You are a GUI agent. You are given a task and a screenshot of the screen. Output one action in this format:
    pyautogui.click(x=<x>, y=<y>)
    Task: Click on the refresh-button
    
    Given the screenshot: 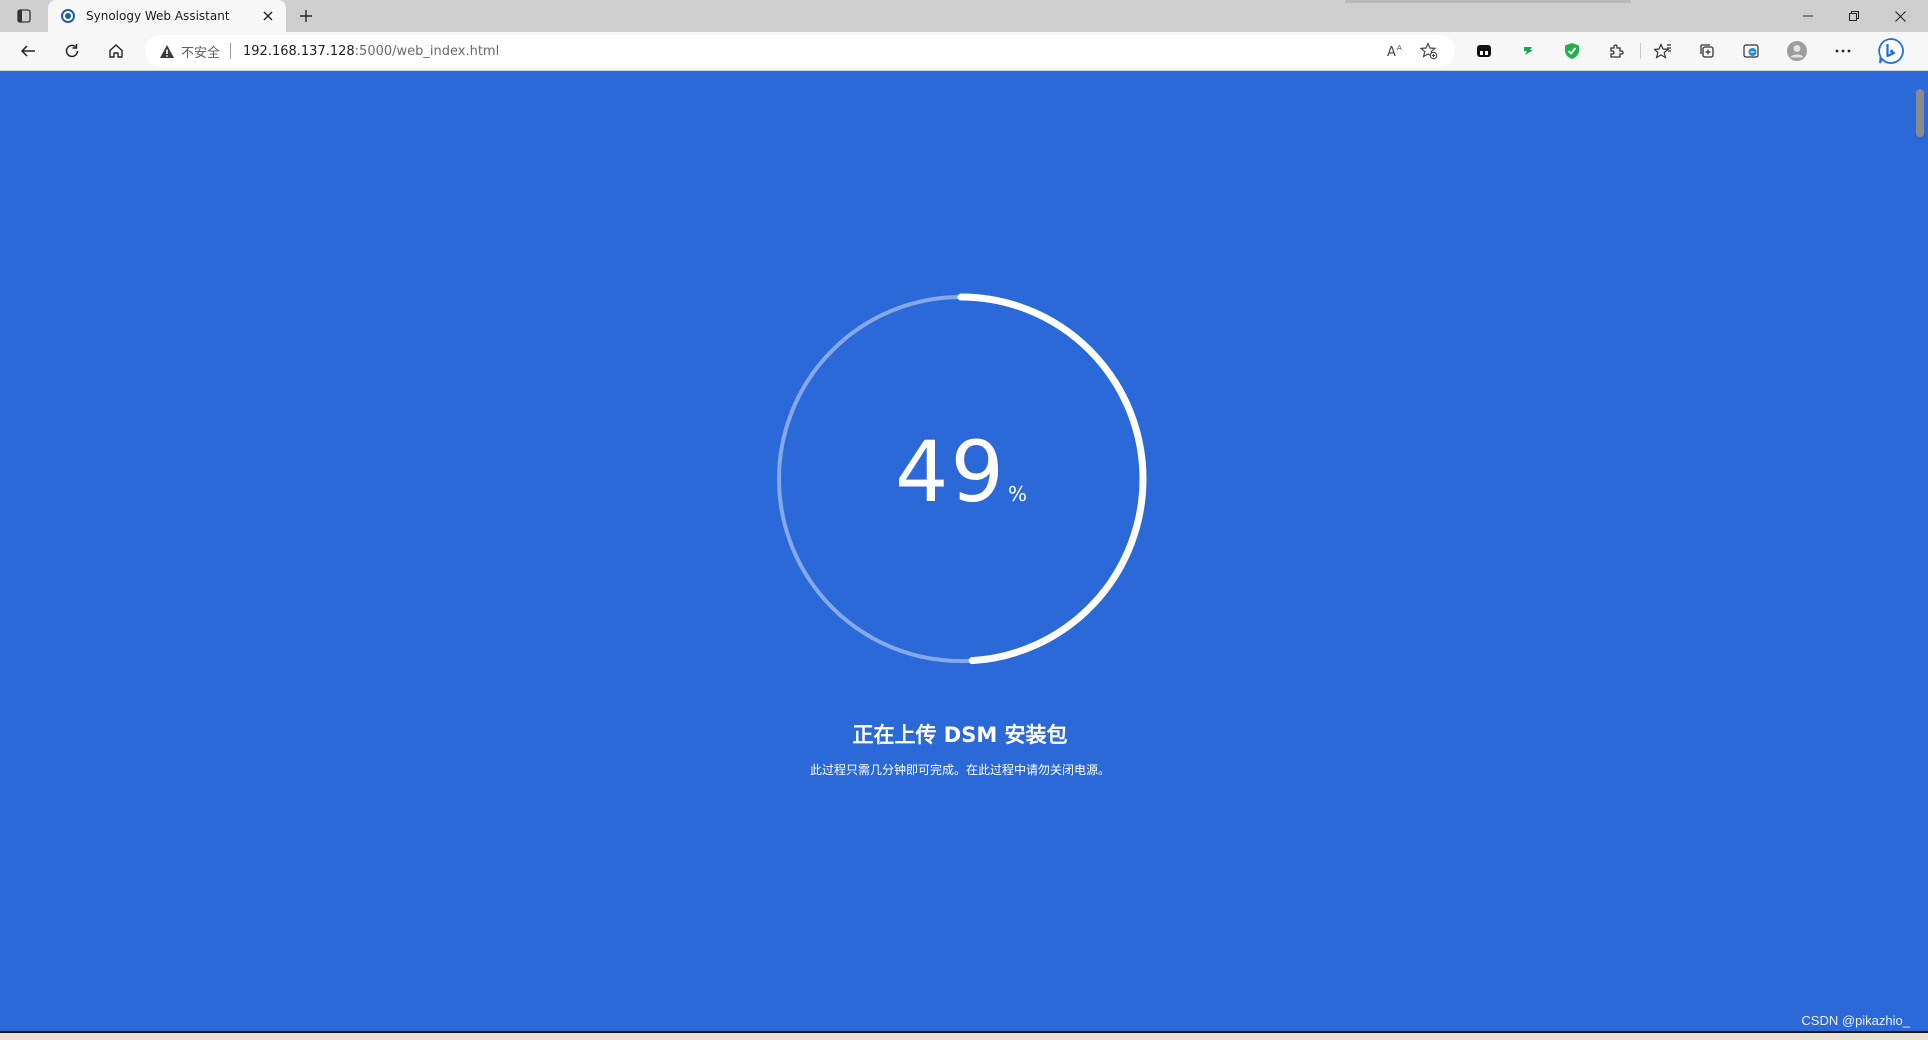 What is the action you would take?
    pyautogui.click(x=72, y=51)
    